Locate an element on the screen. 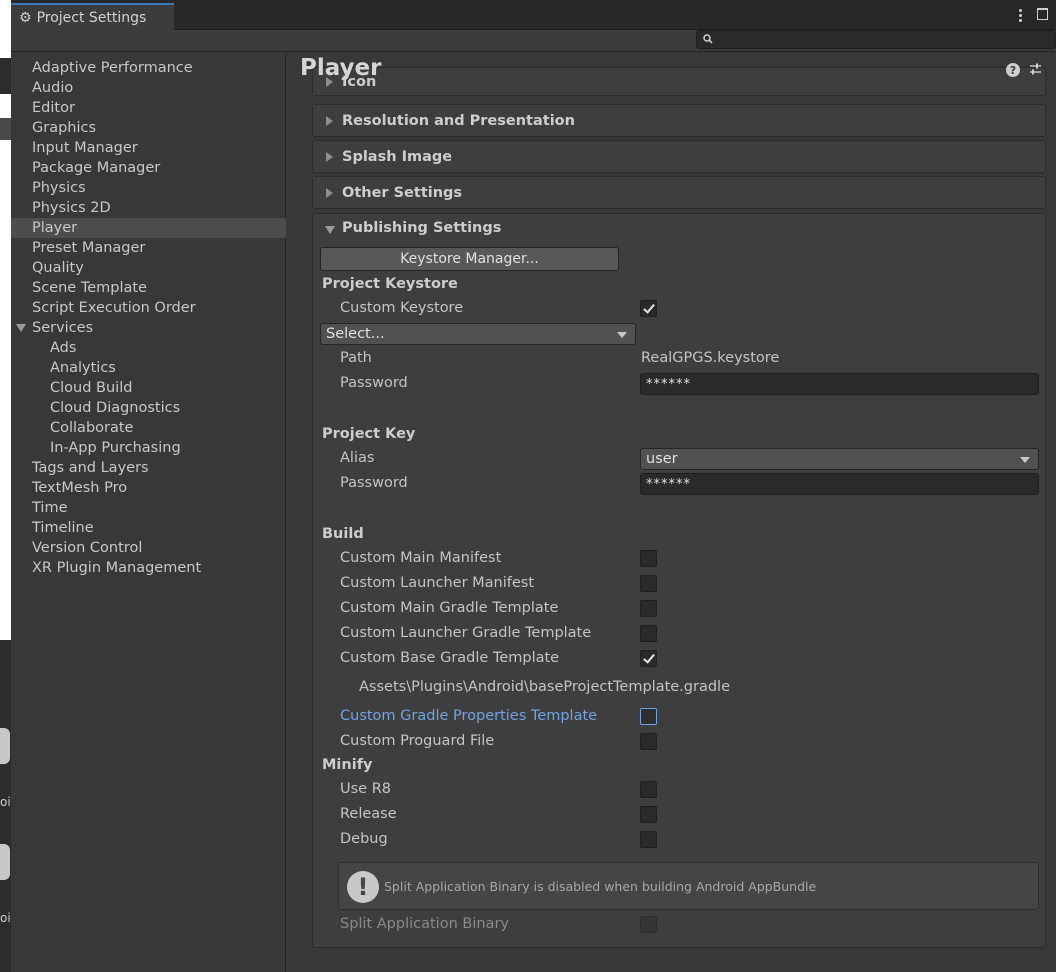  sidebar-item-adaptive-performance: Adaptive Performance is located at coordinates (148, 68).